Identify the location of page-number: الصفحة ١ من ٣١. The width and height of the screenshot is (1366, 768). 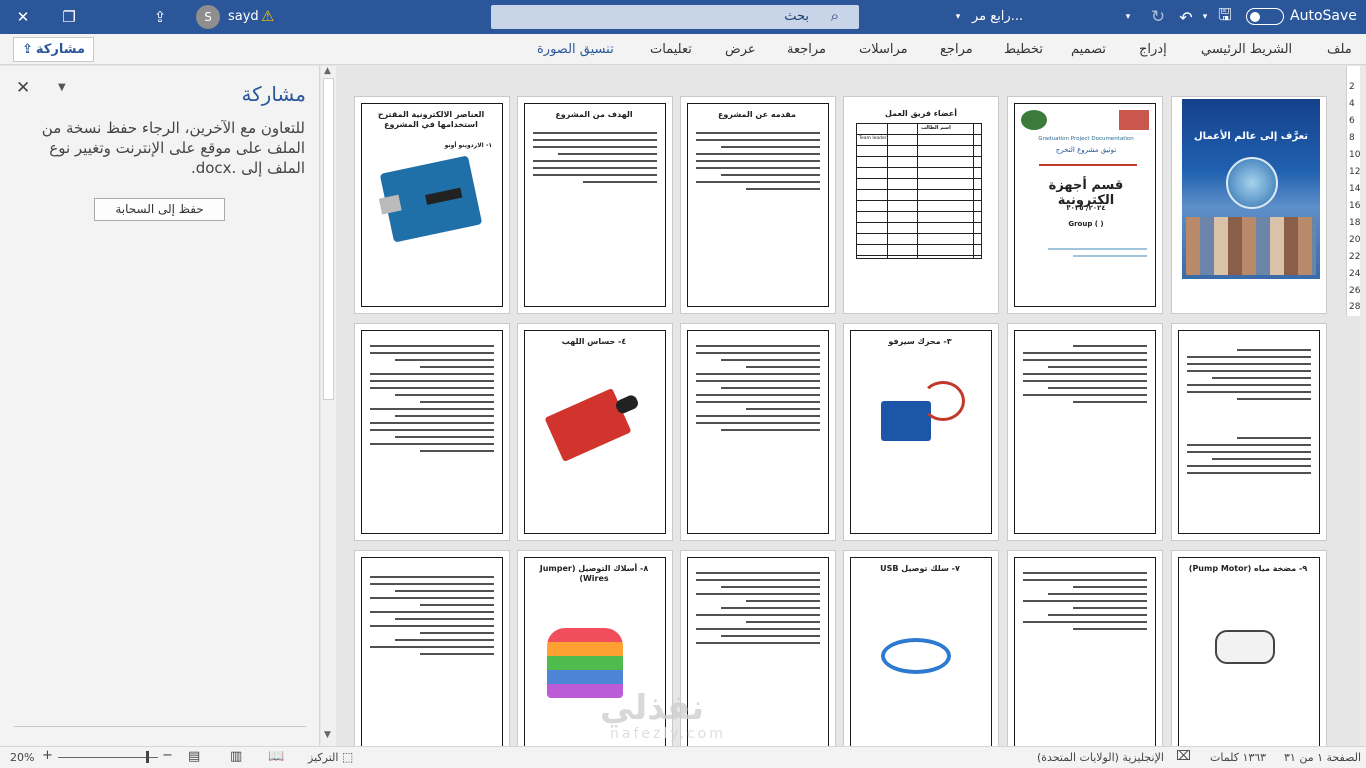
(1322, 757).